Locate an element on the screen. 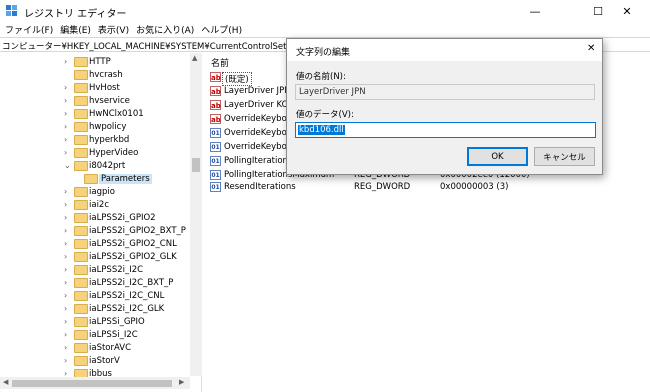  tree-item: › iaLPSS2i_I2C_BXT_P is located at coordinates (100, 283).